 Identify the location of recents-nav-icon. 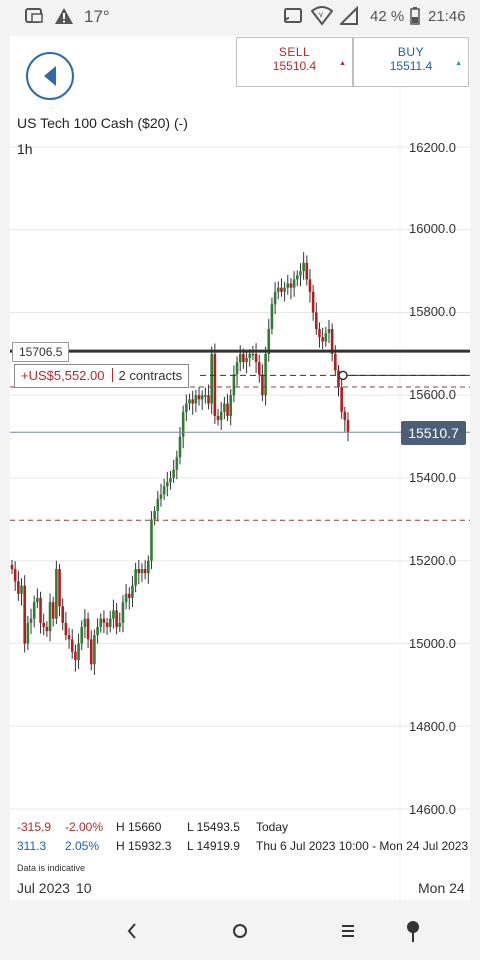
(348, 931).